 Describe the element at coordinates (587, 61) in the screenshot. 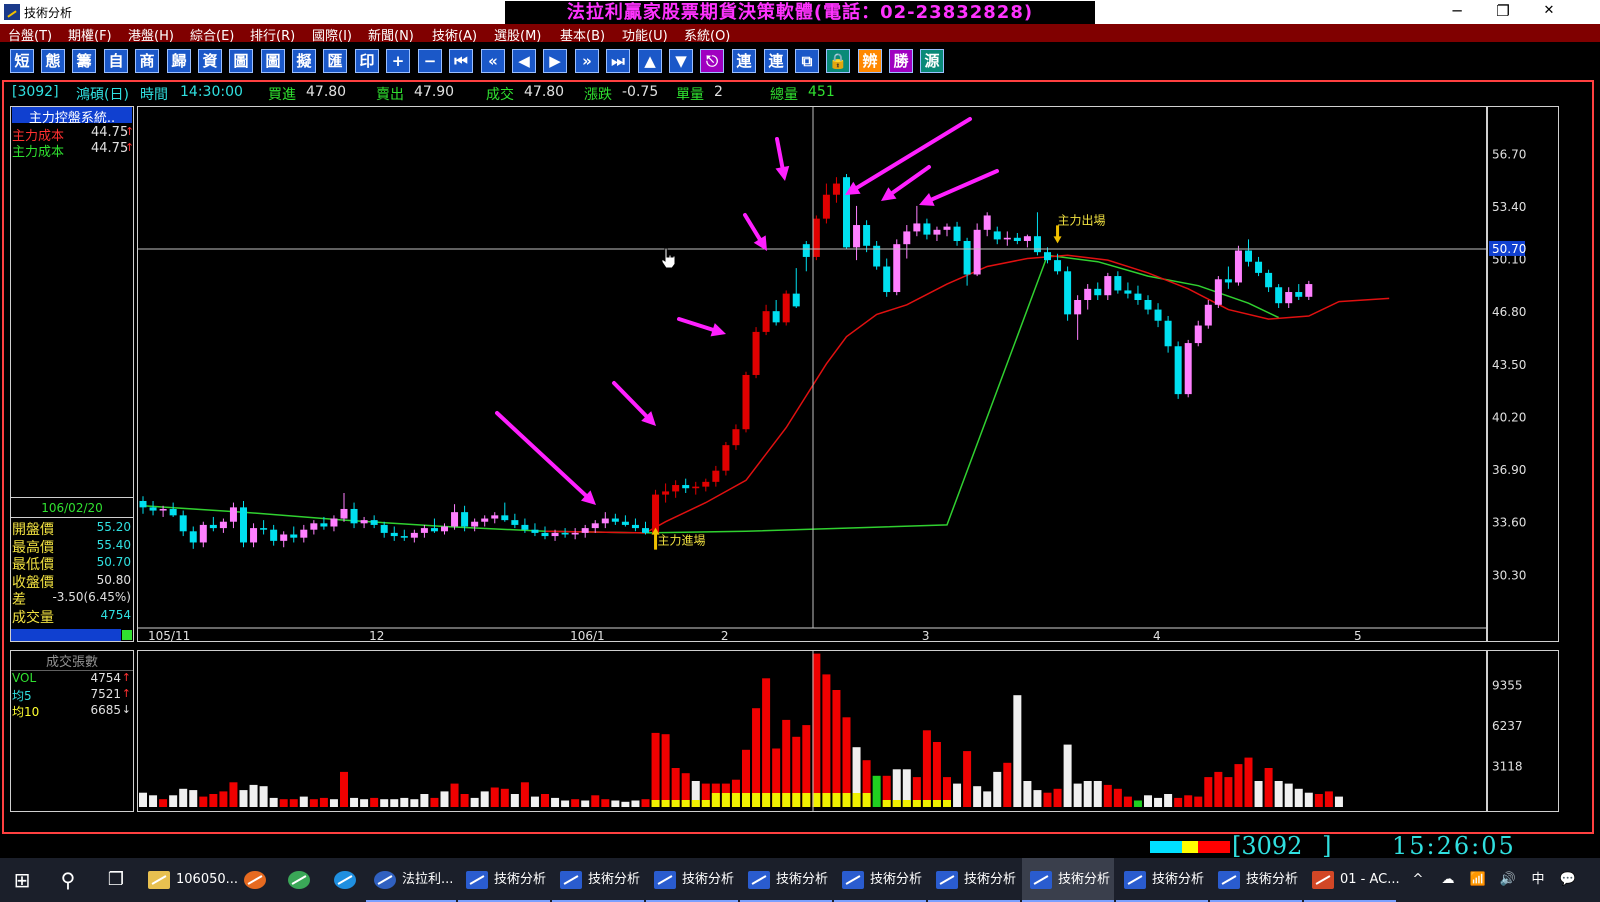

I see `fast-forward-icon: »` at that location.